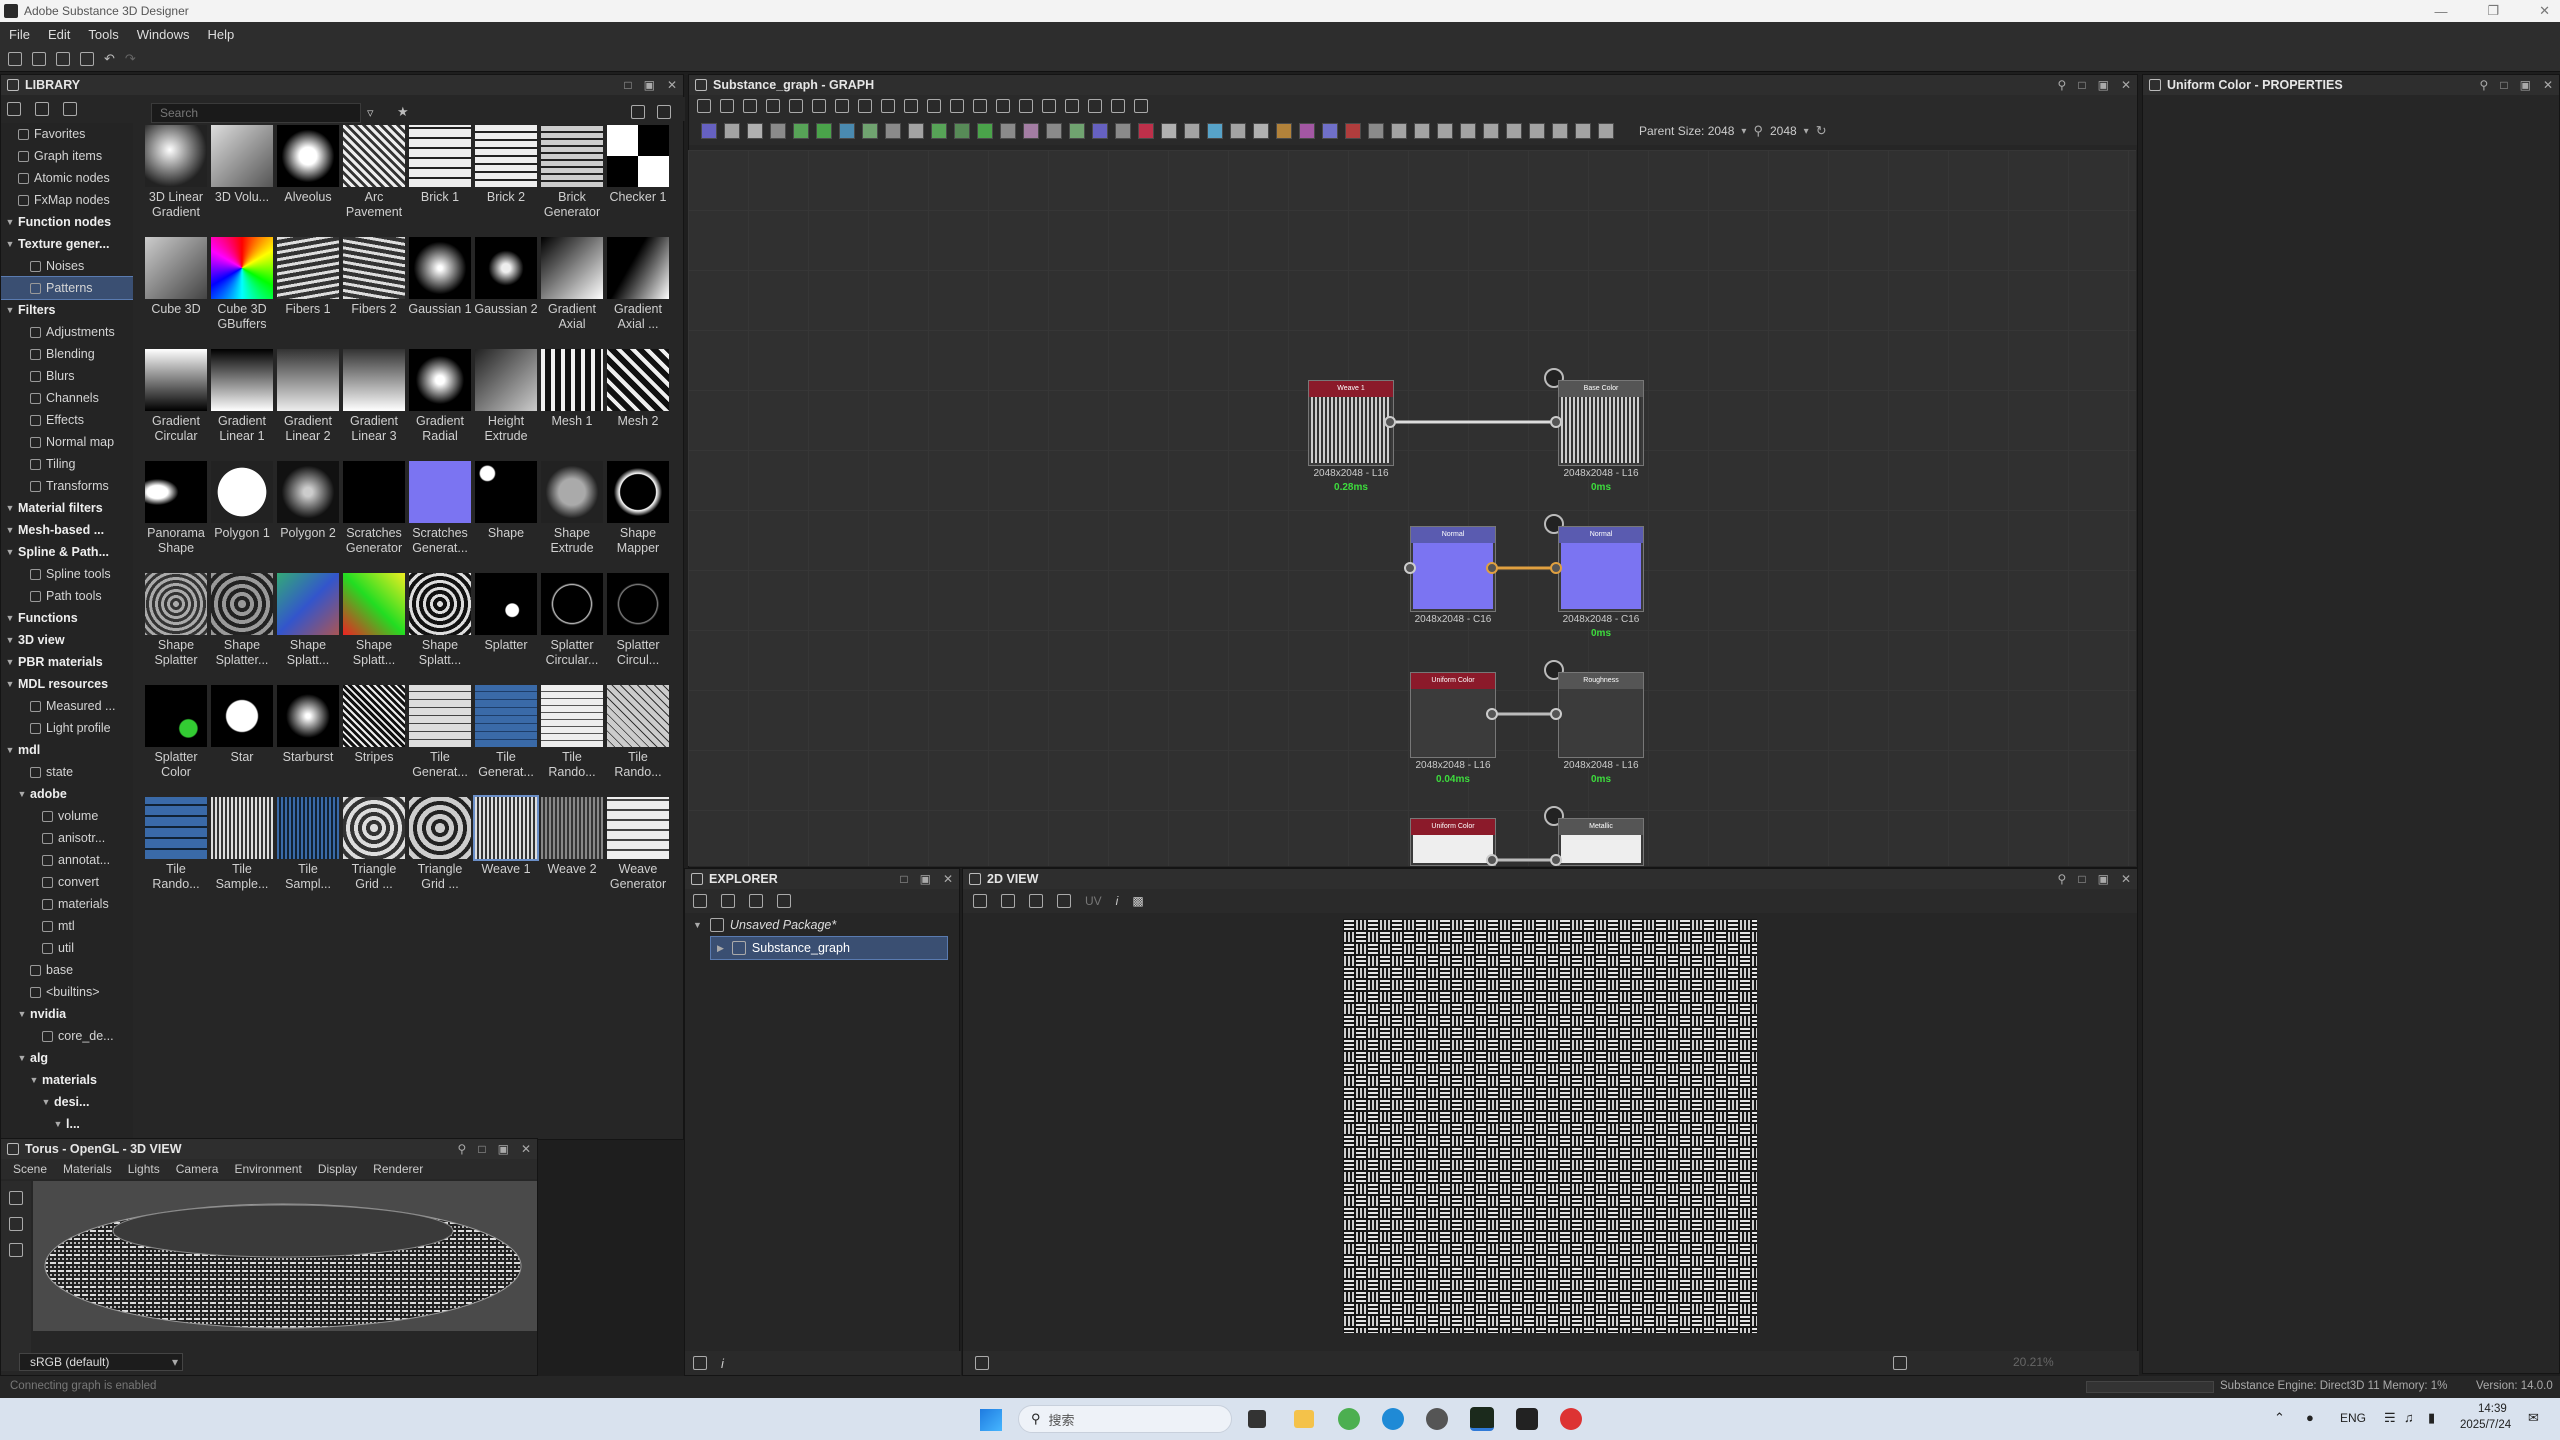  What do you see at coordinates (374, 179) in the screenshot?
I see `library-item: Arc Pavement` at bounding box center [374, 179].